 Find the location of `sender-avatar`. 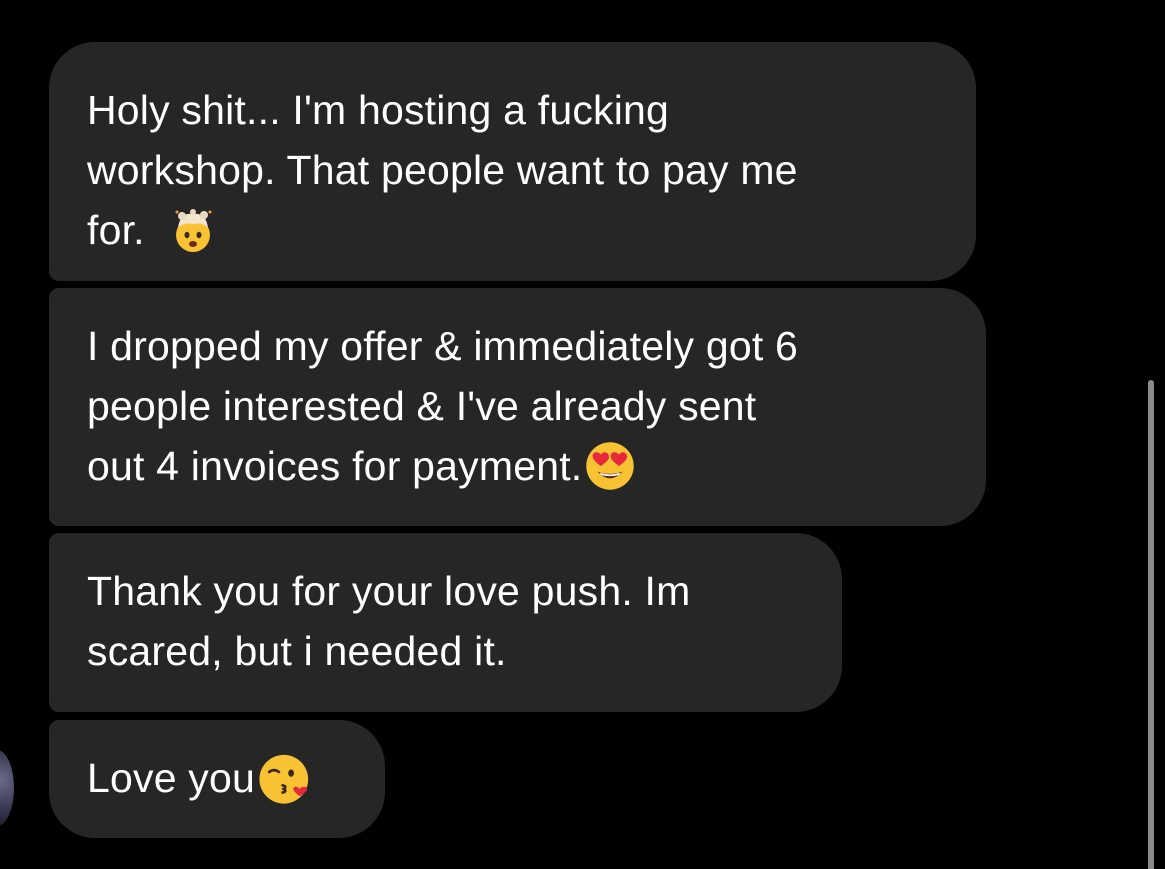

sender-avatar is located at coordinates (7, 788).